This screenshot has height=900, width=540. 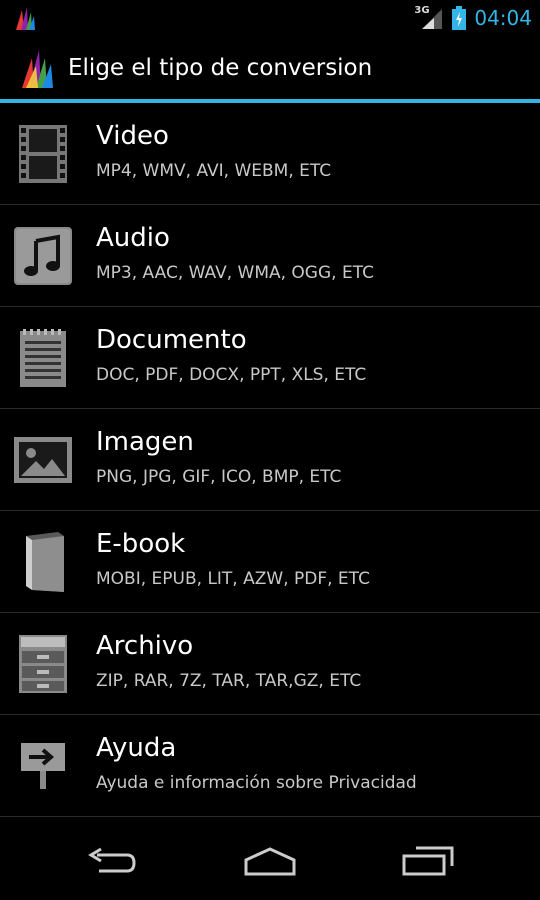 What do you see at coordinates (43, 154) in the screenshot?
I see `film-icon` at bounding box center [43, 154].